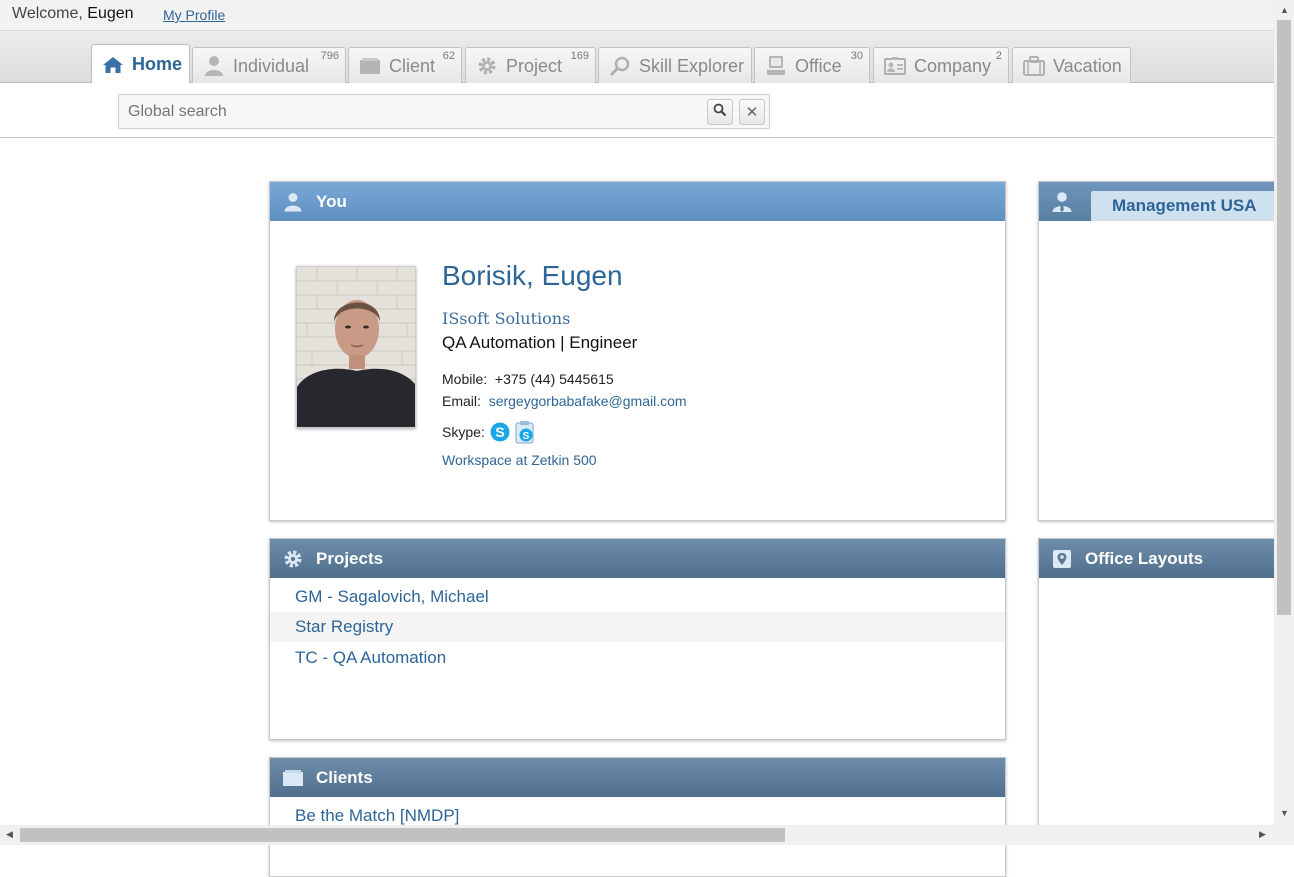 Image resolution: width=1294 pixels, height=877 pixels. What do you see at coordinates (356, 347) in the screenshot?
I see `profile-photo` at bounding box center [356, 347].